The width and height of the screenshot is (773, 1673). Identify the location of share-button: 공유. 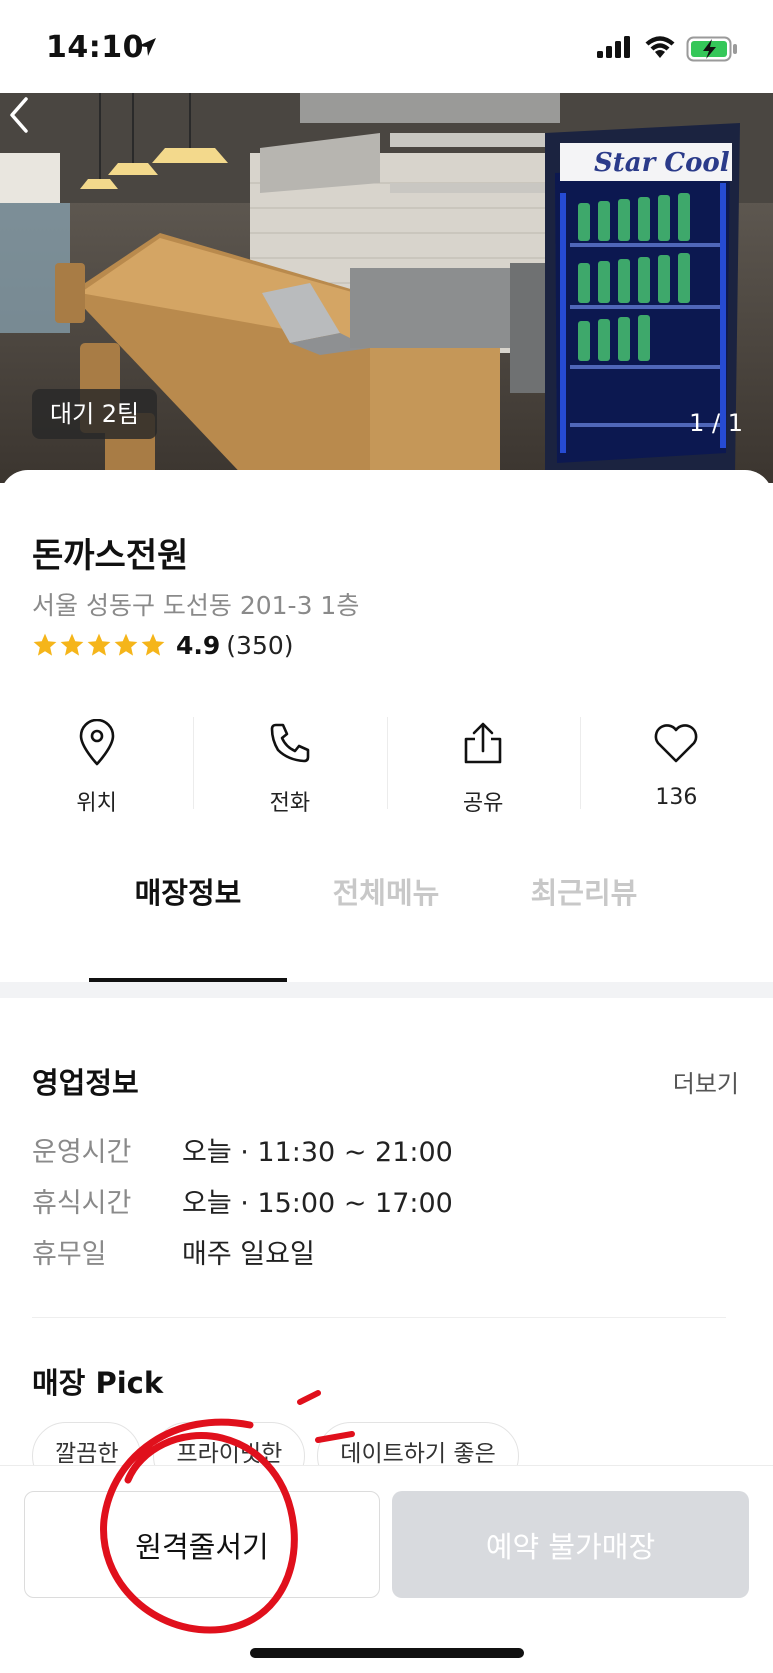
(483, 770).